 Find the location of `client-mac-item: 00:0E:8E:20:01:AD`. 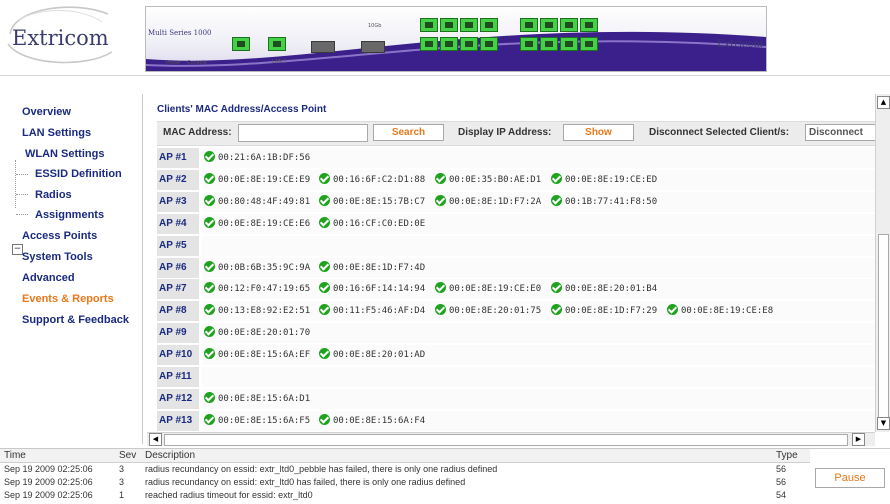

client-mac-item: 00:0E:8E:20:01:AD is located at coordinates (372, 355).